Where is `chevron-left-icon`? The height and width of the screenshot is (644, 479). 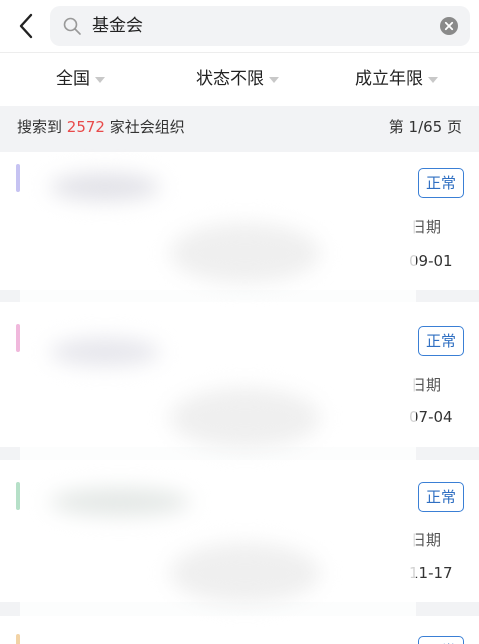
chevron-left-icon is located at coordinates (26, 26).